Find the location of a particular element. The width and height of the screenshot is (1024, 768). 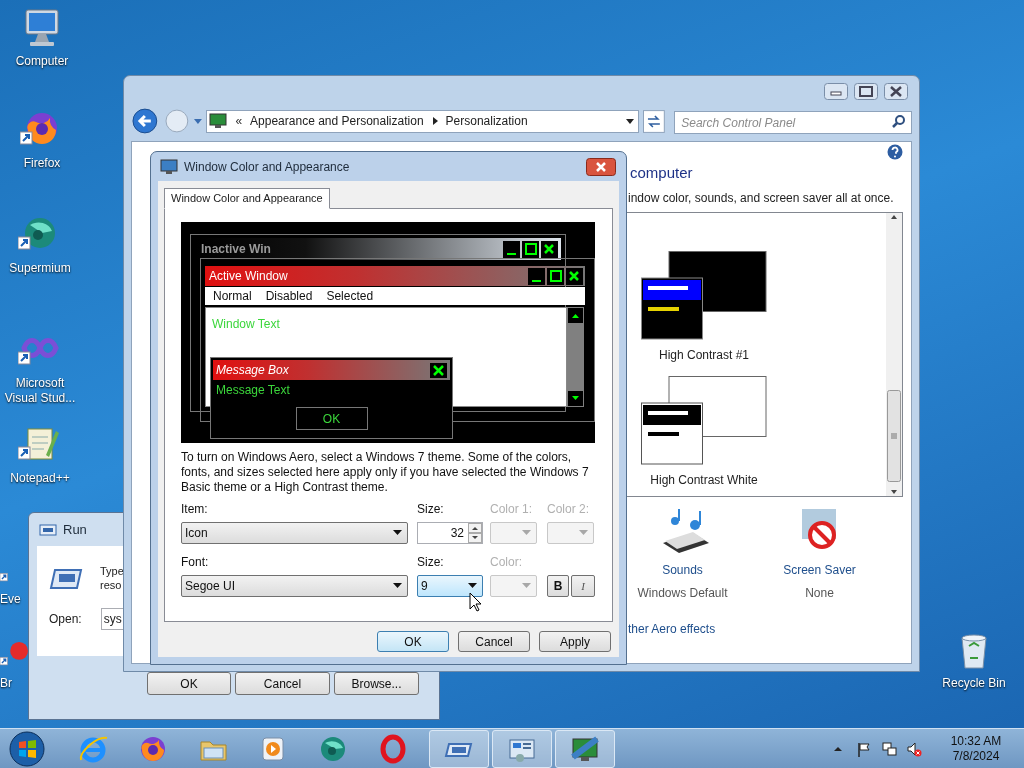

mouse-cursor is located at coordinates (476, 602).